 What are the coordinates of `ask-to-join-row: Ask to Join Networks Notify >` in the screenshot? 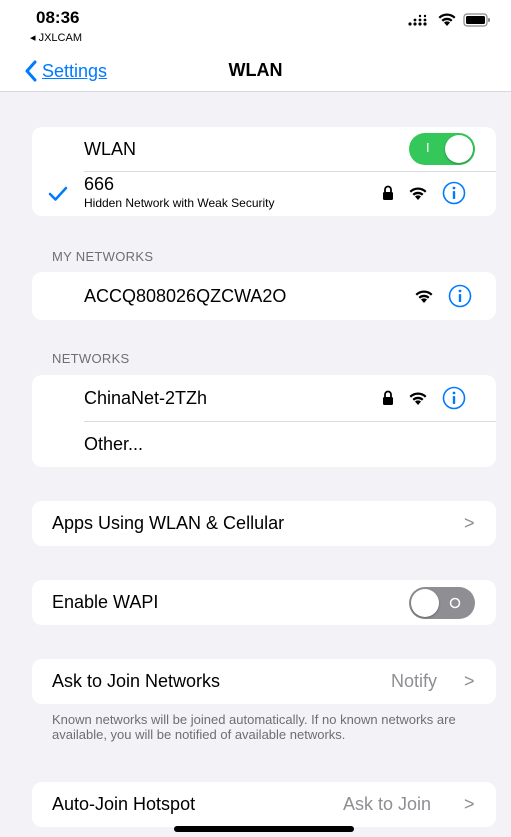 It's located at (264, 681).